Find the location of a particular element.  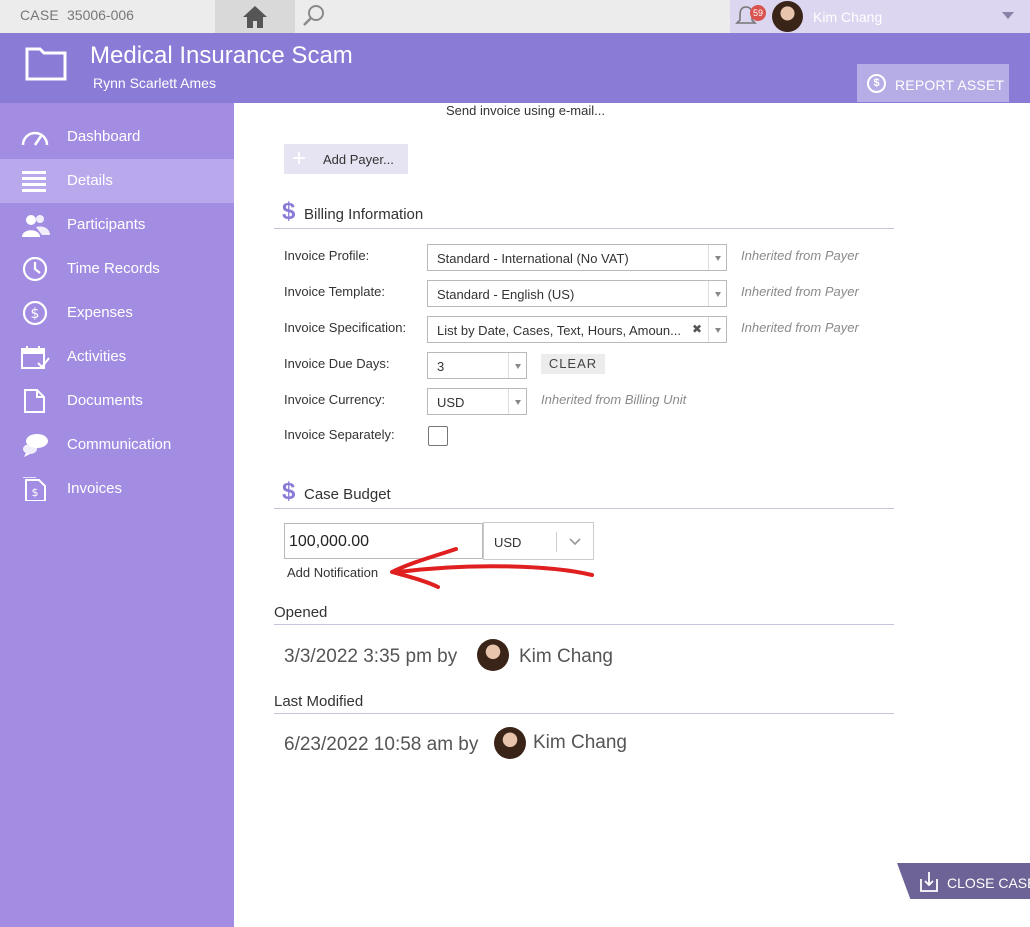

sidebar-item-label: Details is located at coordinates (90, 180).